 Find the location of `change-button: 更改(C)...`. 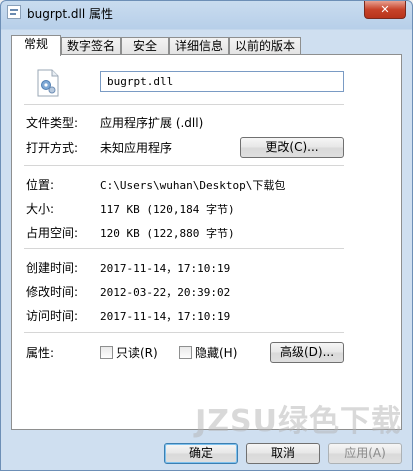

change-button: 更改(C)... is located at coordinates (292, 147).